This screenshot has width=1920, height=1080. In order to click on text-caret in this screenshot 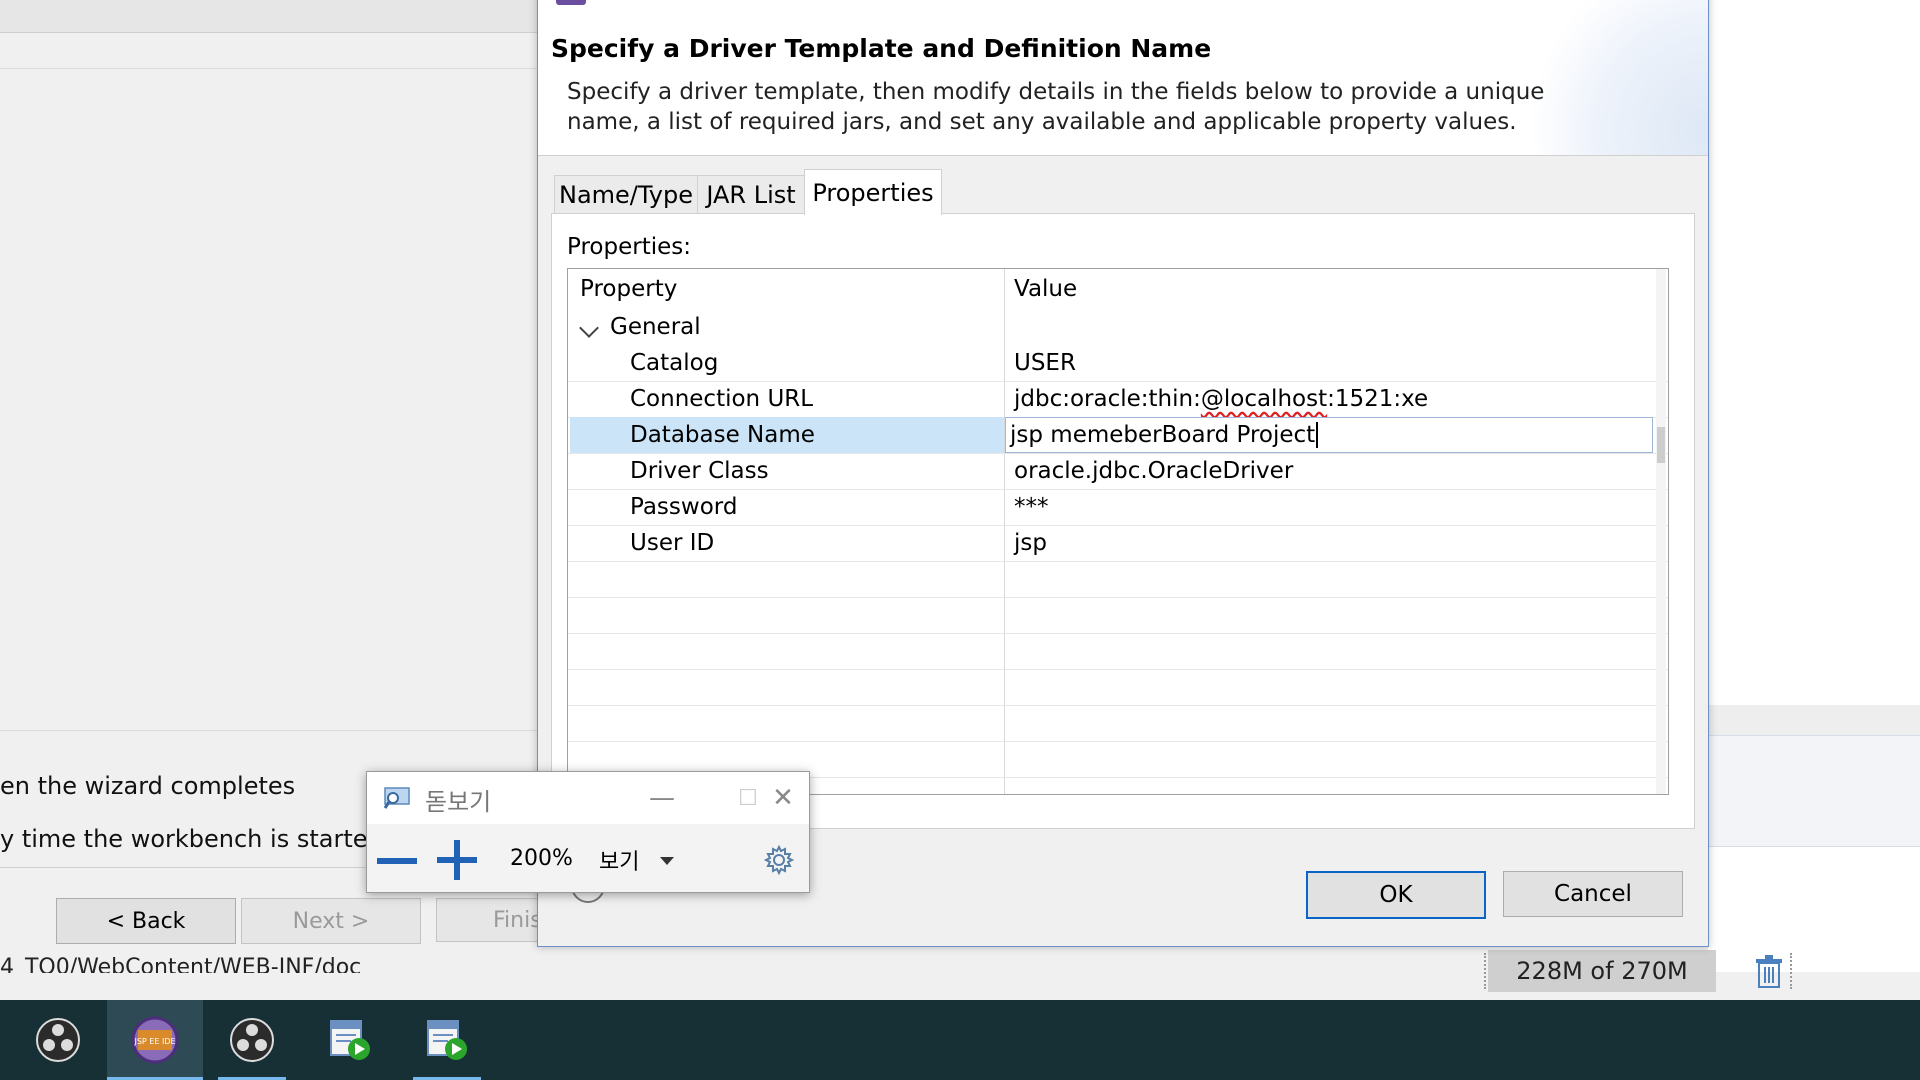, I will do `click(1317, 435)`.